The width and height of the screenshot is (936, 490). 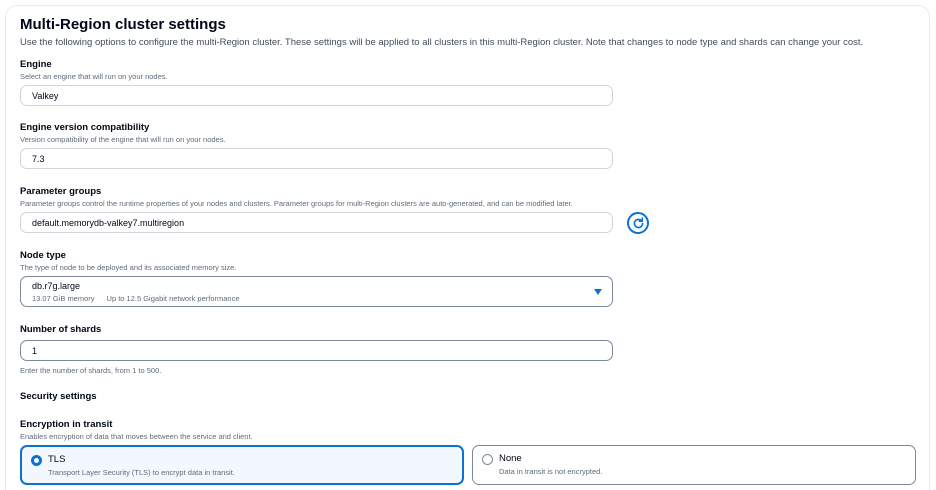 What do you see at coordinates (316, 158) in the screenshot?
I see `engine-version-field: 7.3` at bounding box center [316, 158].